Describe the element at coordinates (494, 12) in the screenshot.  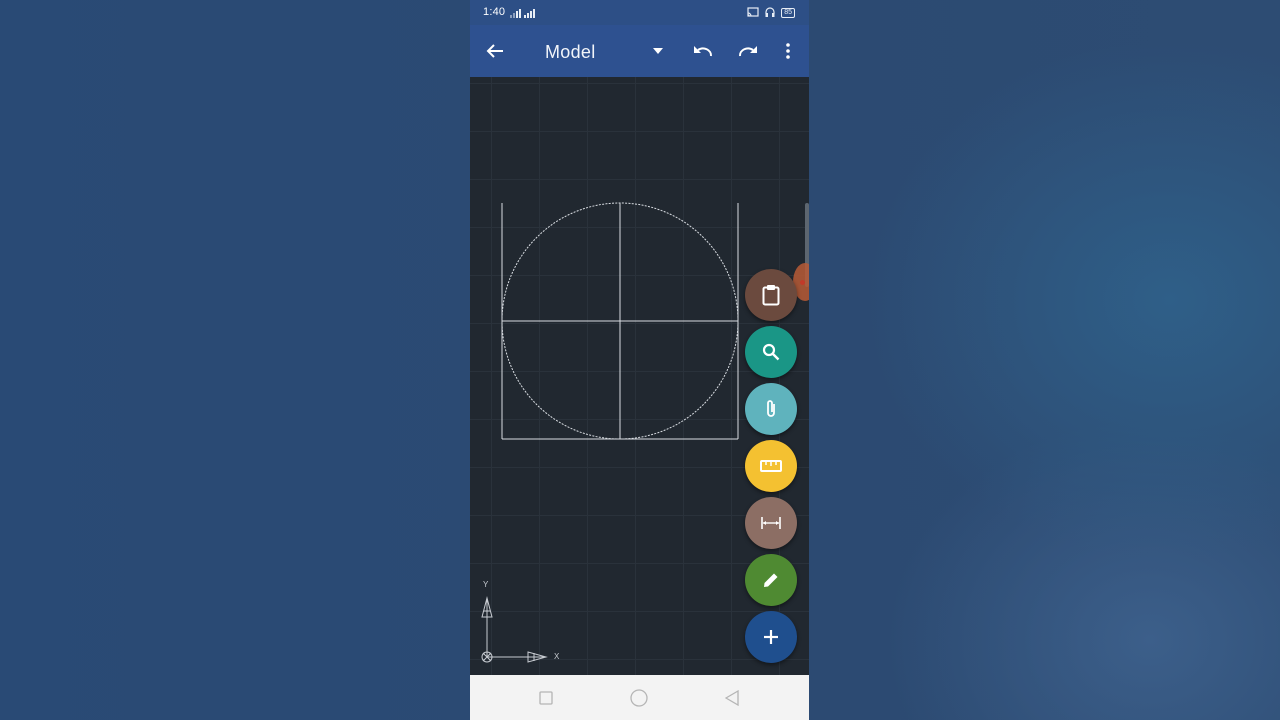
I see `status-time: 1:40` at that location.